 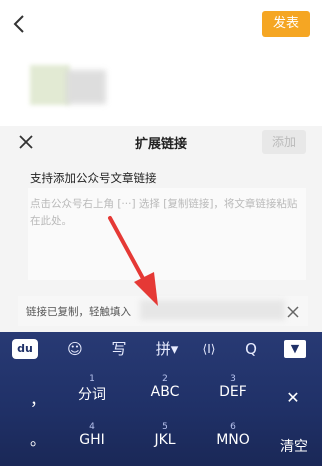 I want to click on add-button: 添加, so click(x=284, y=142).